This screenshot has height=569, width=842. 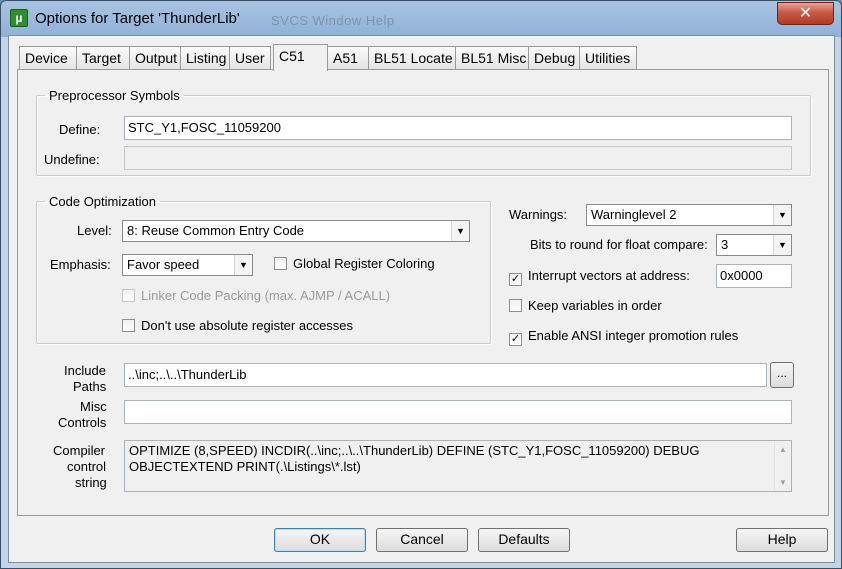 What do you see at coordinates (72, 159) in the screenshot?
I see `undefine-label: Undefine:` at bounding box center [72, 159].